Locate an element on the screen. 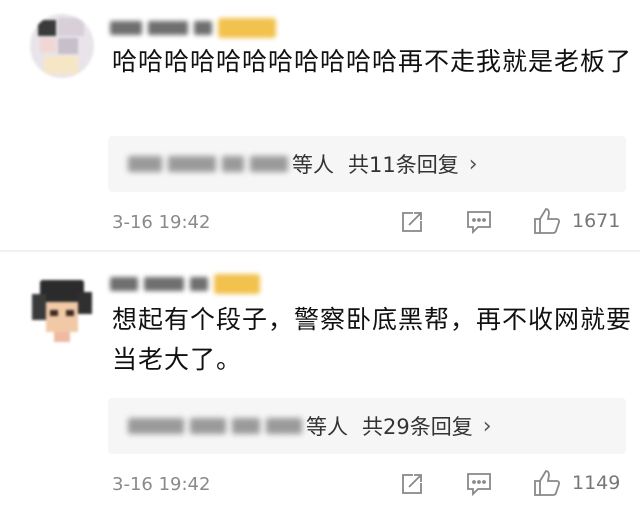 This screenshot has width=640, height=514. reply-summary: 等人 共11条回复 › is located at coordinates (367, 164).